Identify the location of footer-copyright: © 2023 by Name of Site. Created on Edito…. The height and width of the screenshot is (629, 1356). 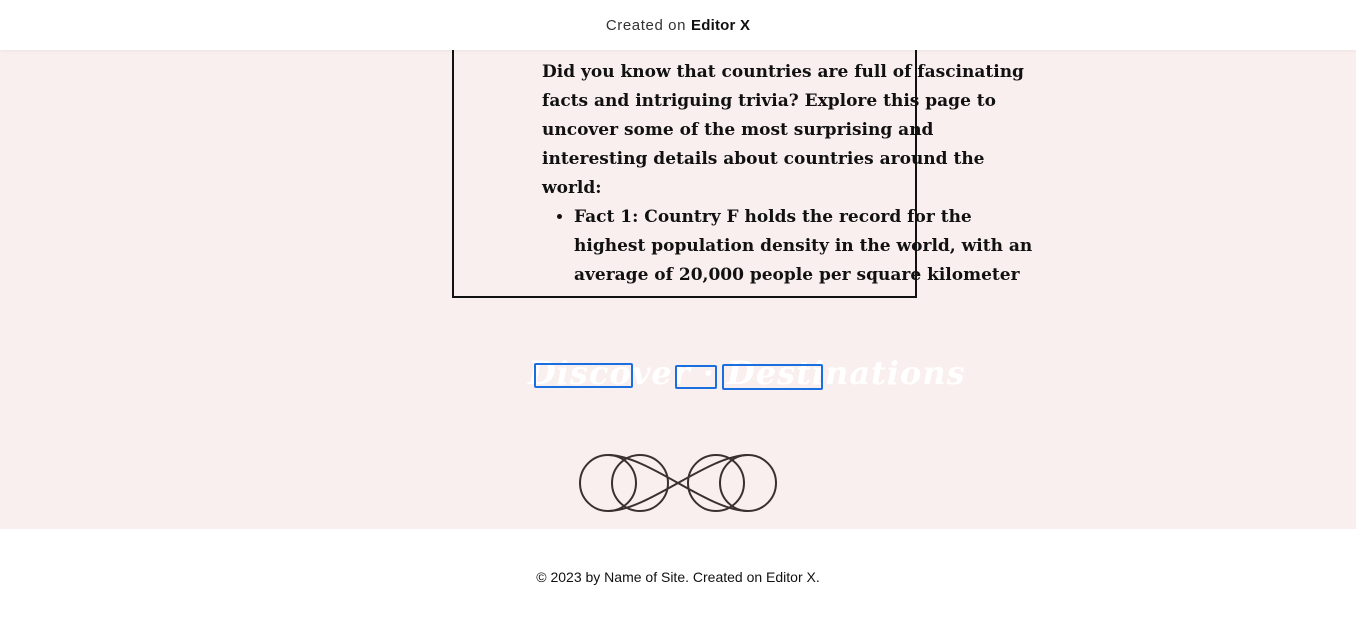
(678, 577).